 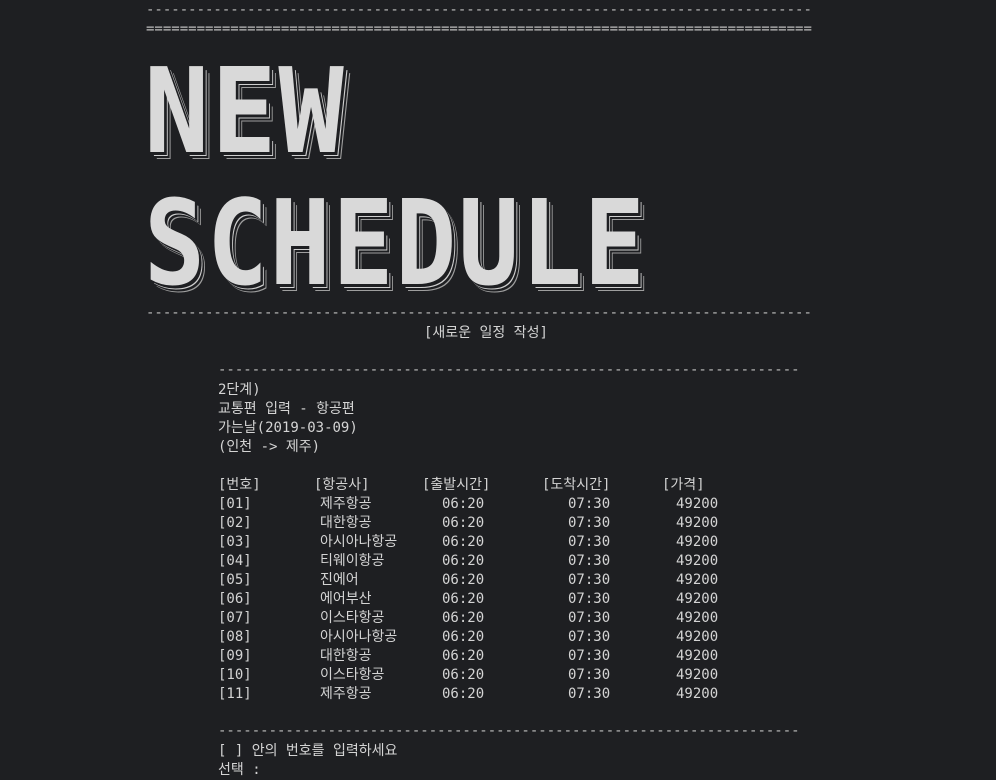 What do you see at coordinates (498, 637) in the screenshot?
I see `table-row: [08] 아시아나항공 06:20 07:30 49200` at bounding box center [498, 637].